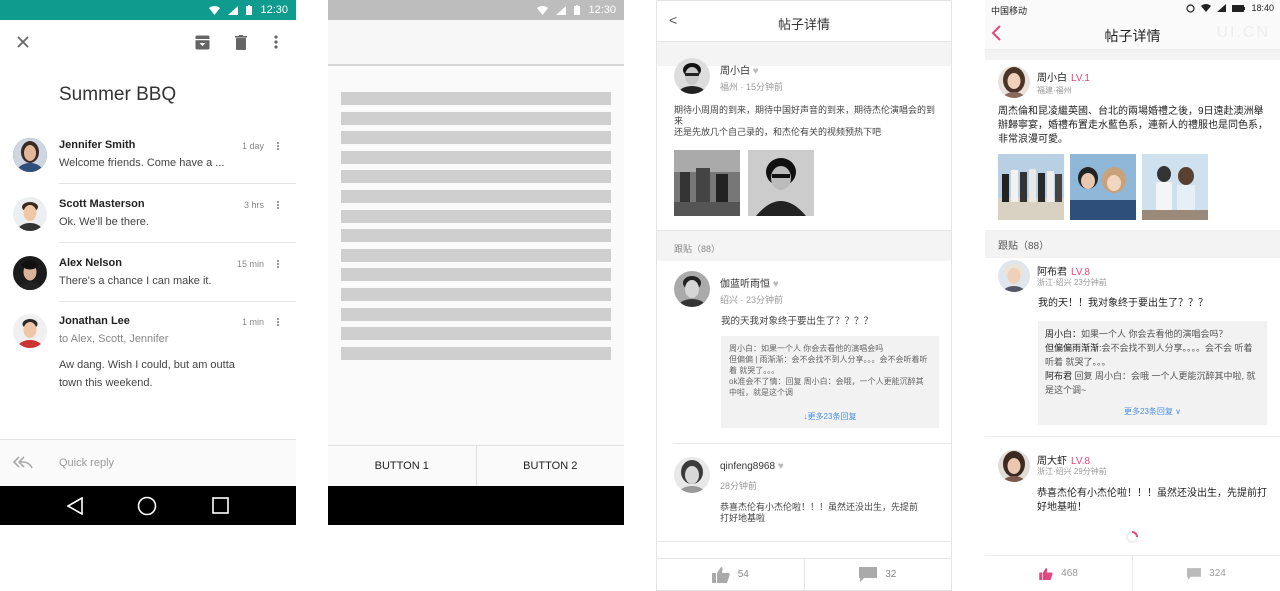 The height and width of the screenshot is (591, 1280). Describe the element at coordinates (1217, 573) in the screenshot. I see `comment-count: 324` at that location.